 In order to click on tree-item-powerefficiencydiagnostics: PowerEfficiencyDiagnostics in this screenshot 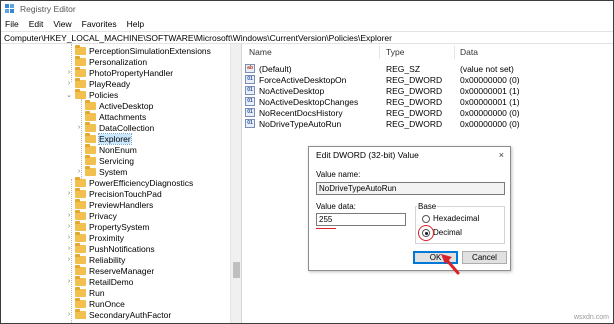, I will do `click(129, 182)`.